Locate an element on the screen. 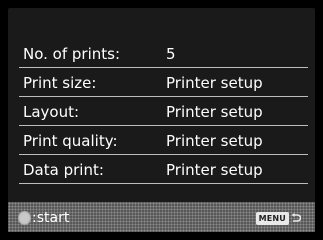  setting-label: No. of prints: is located at coordinates (72, 54).